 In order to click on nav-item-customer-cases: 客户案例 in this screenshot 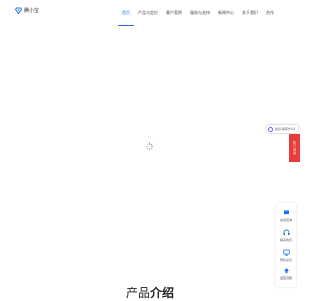, I will do `click(174, 13)`.